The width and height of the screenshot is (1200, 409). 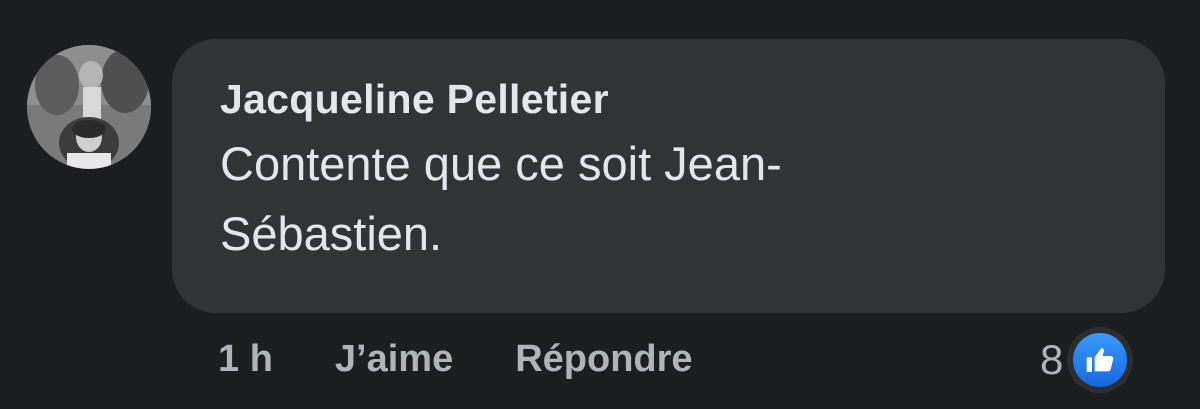 What do you see at coordinates (1052, 359) in the screenshot?
I see `reaction-count: 8` at bounding box center [1052, 359].